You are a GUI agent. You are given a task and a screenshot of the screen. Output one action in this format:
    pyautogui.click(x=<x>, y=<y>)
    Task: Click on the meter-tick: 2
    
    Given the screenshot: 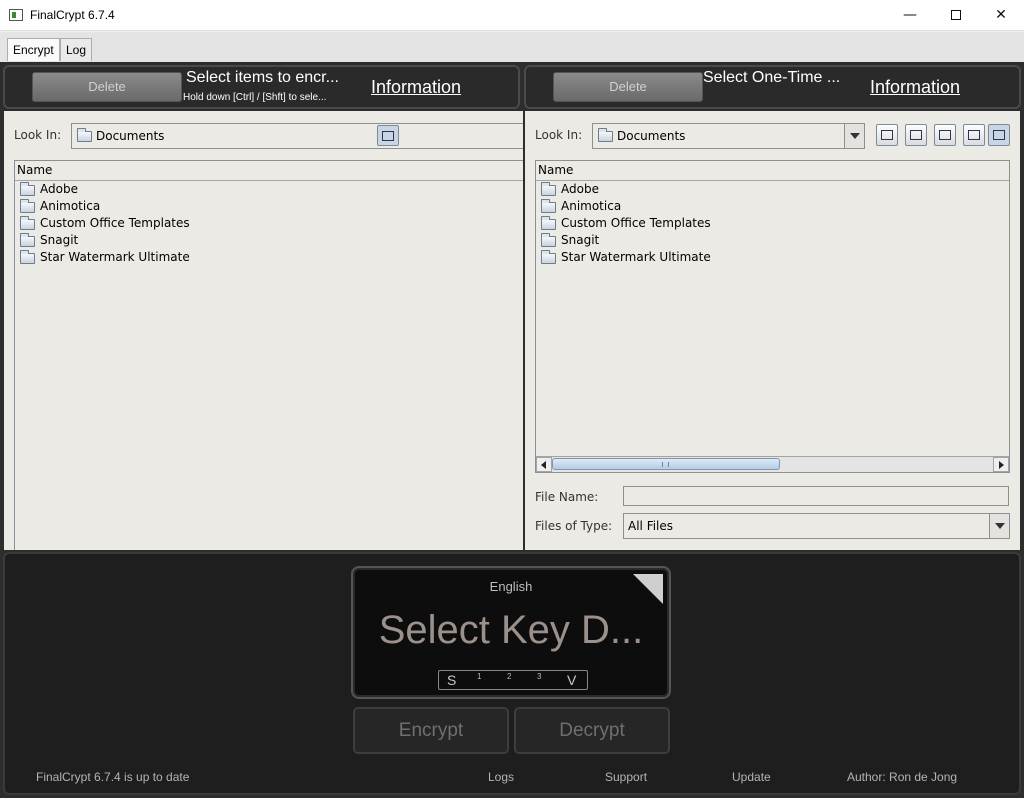 What is the action you would take?
    pyautogui.click(x=509, y=676)
    